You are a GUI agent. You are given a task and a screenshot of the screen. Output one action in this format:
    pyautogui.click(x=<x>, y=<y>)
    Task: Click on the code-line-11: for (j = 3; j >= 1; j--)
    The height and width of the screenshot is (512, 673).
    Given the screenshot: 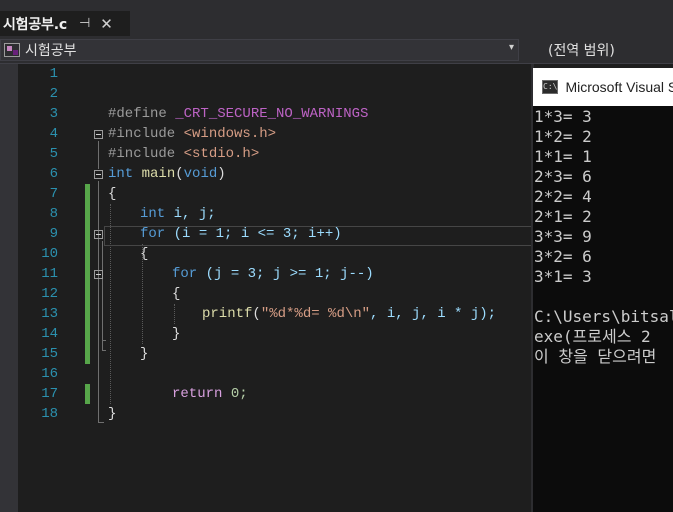 What is the action you would take?
    pyautogui.click(x=273, y=274)
    